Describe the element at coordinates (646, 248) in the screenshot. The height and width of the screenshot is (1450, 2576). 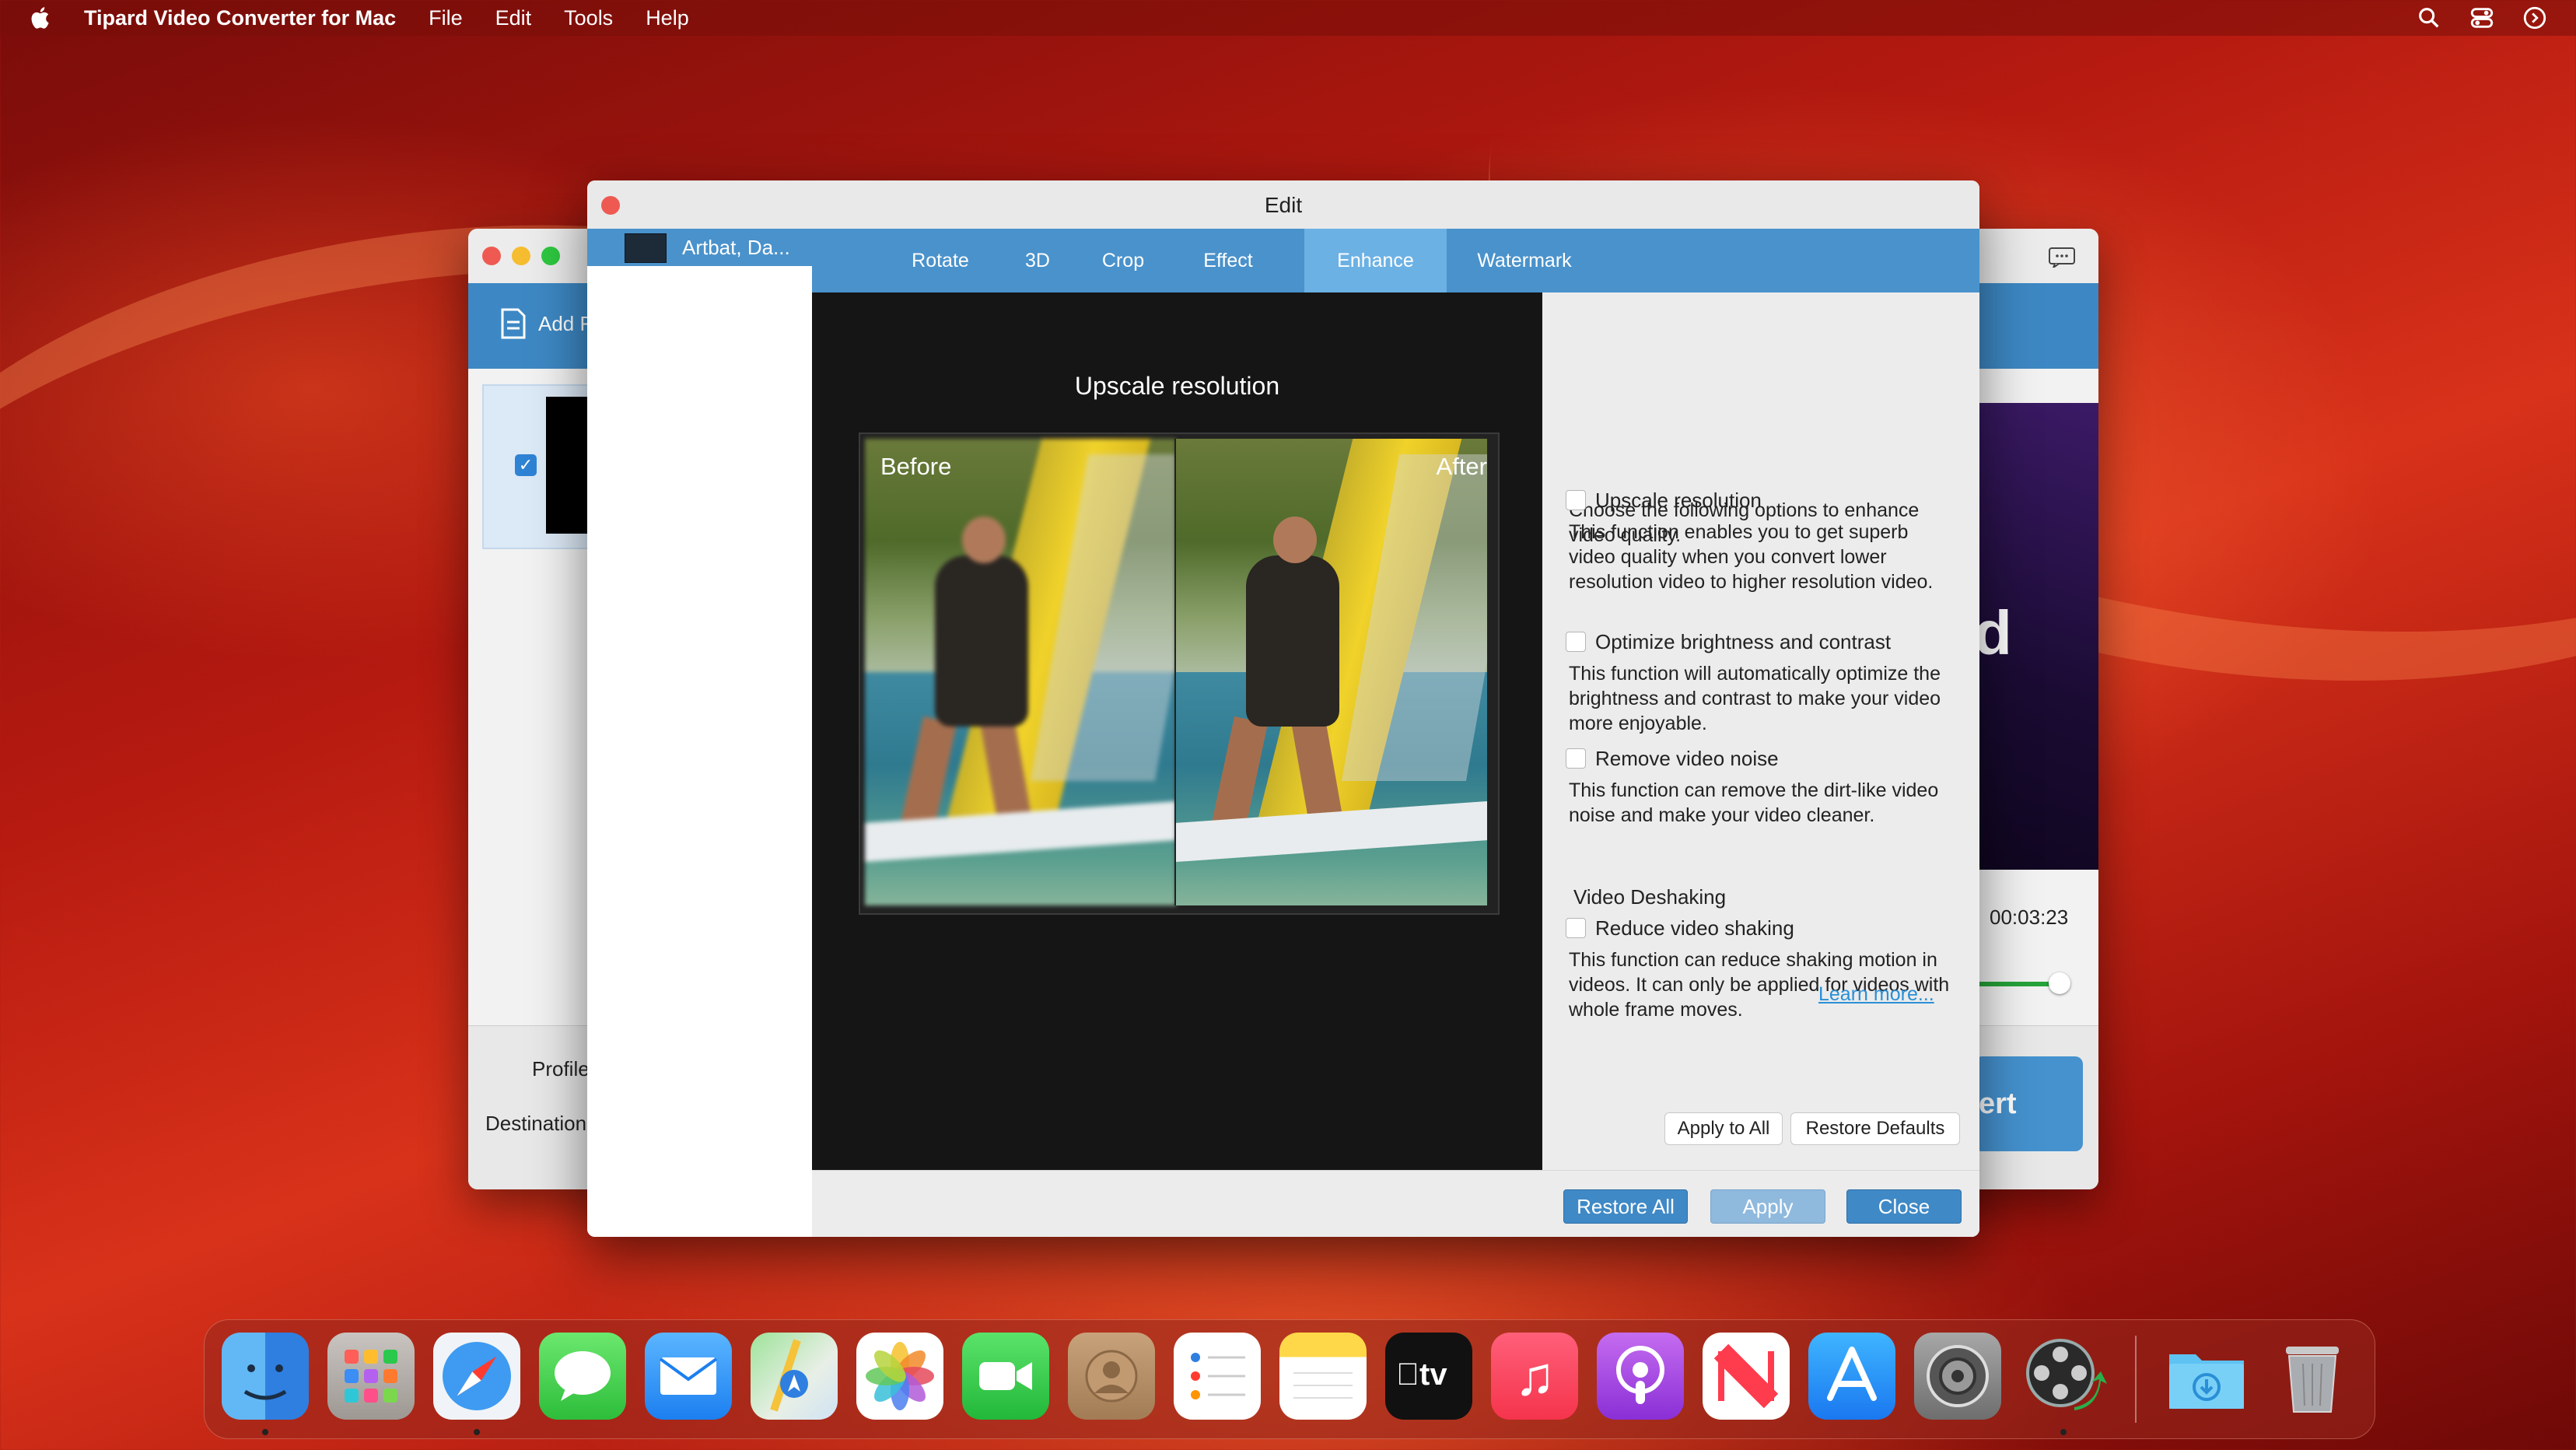
I see `edit-file-thumbnail` at that location.